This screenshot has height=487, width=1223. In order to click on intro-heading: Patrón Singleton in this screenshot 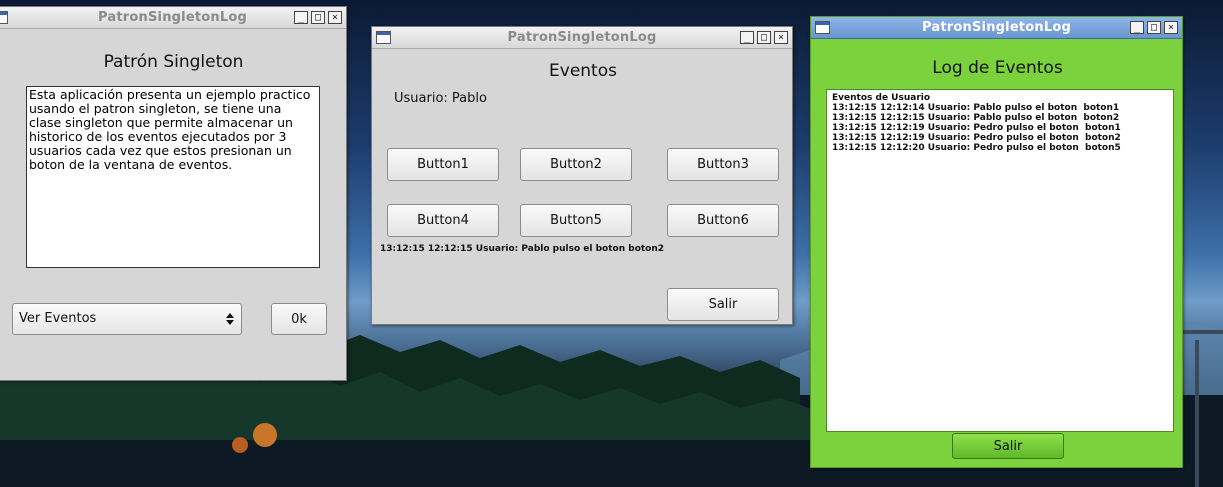, I will do `click(173, 62)`.